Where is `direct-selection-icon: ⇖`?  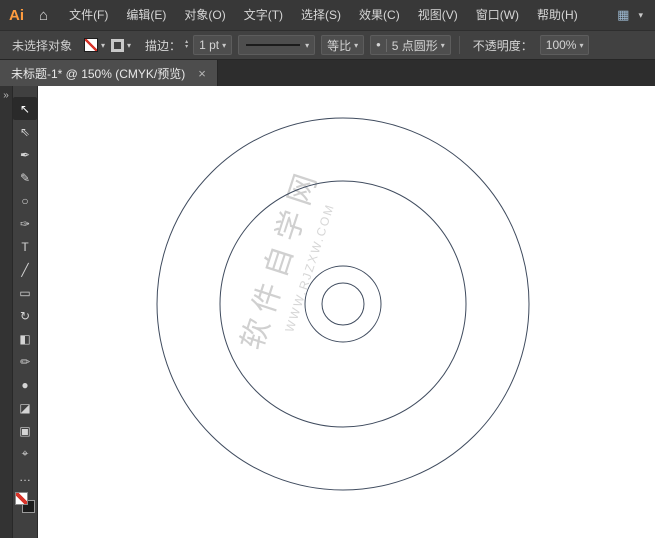
direct-selection-icon: ⇖ is located at coordinates (25, 131).